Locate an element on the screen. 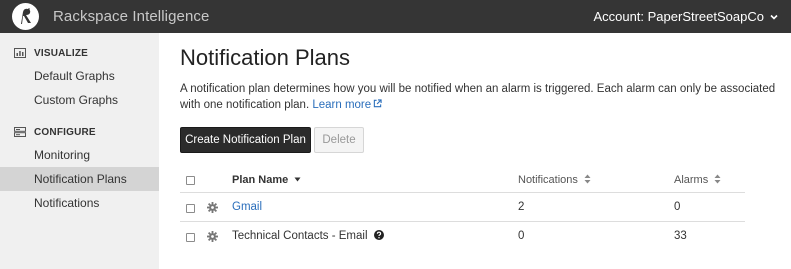 This screenshot has height=269, width=791. sort-desc-icon is located at coordinates (297, 179).